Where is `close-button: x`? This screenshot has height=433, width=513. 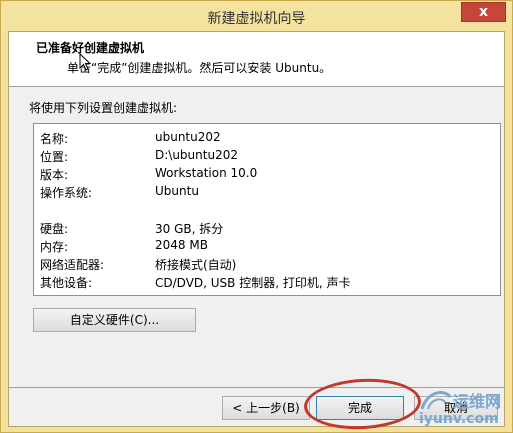
close-button: x is located at coordinates (483, 12).